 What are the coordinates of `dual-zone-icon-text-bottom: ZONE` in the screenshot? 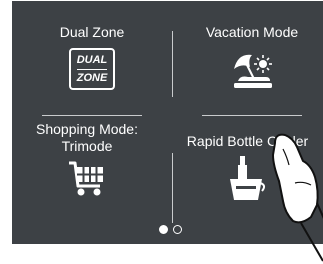 It's located at (92, 77).